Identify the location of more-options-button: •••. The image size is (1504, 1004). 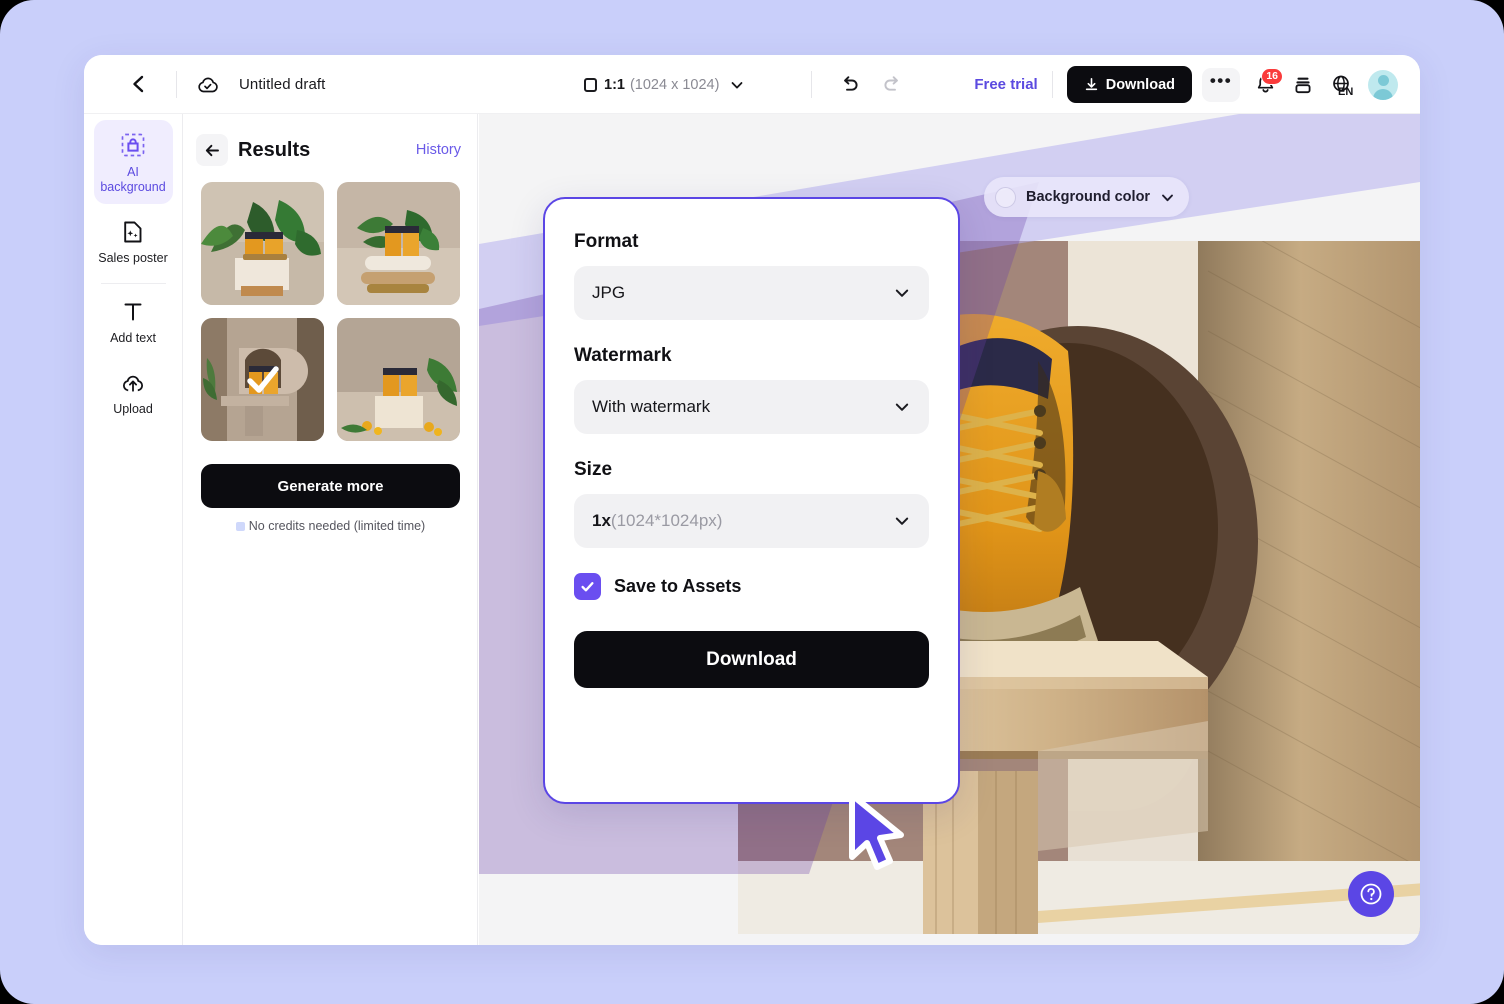
(1221, 84).